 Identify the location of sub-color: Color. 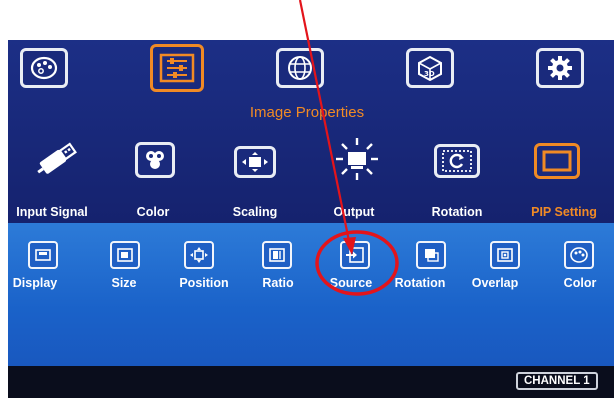
(580, 283).